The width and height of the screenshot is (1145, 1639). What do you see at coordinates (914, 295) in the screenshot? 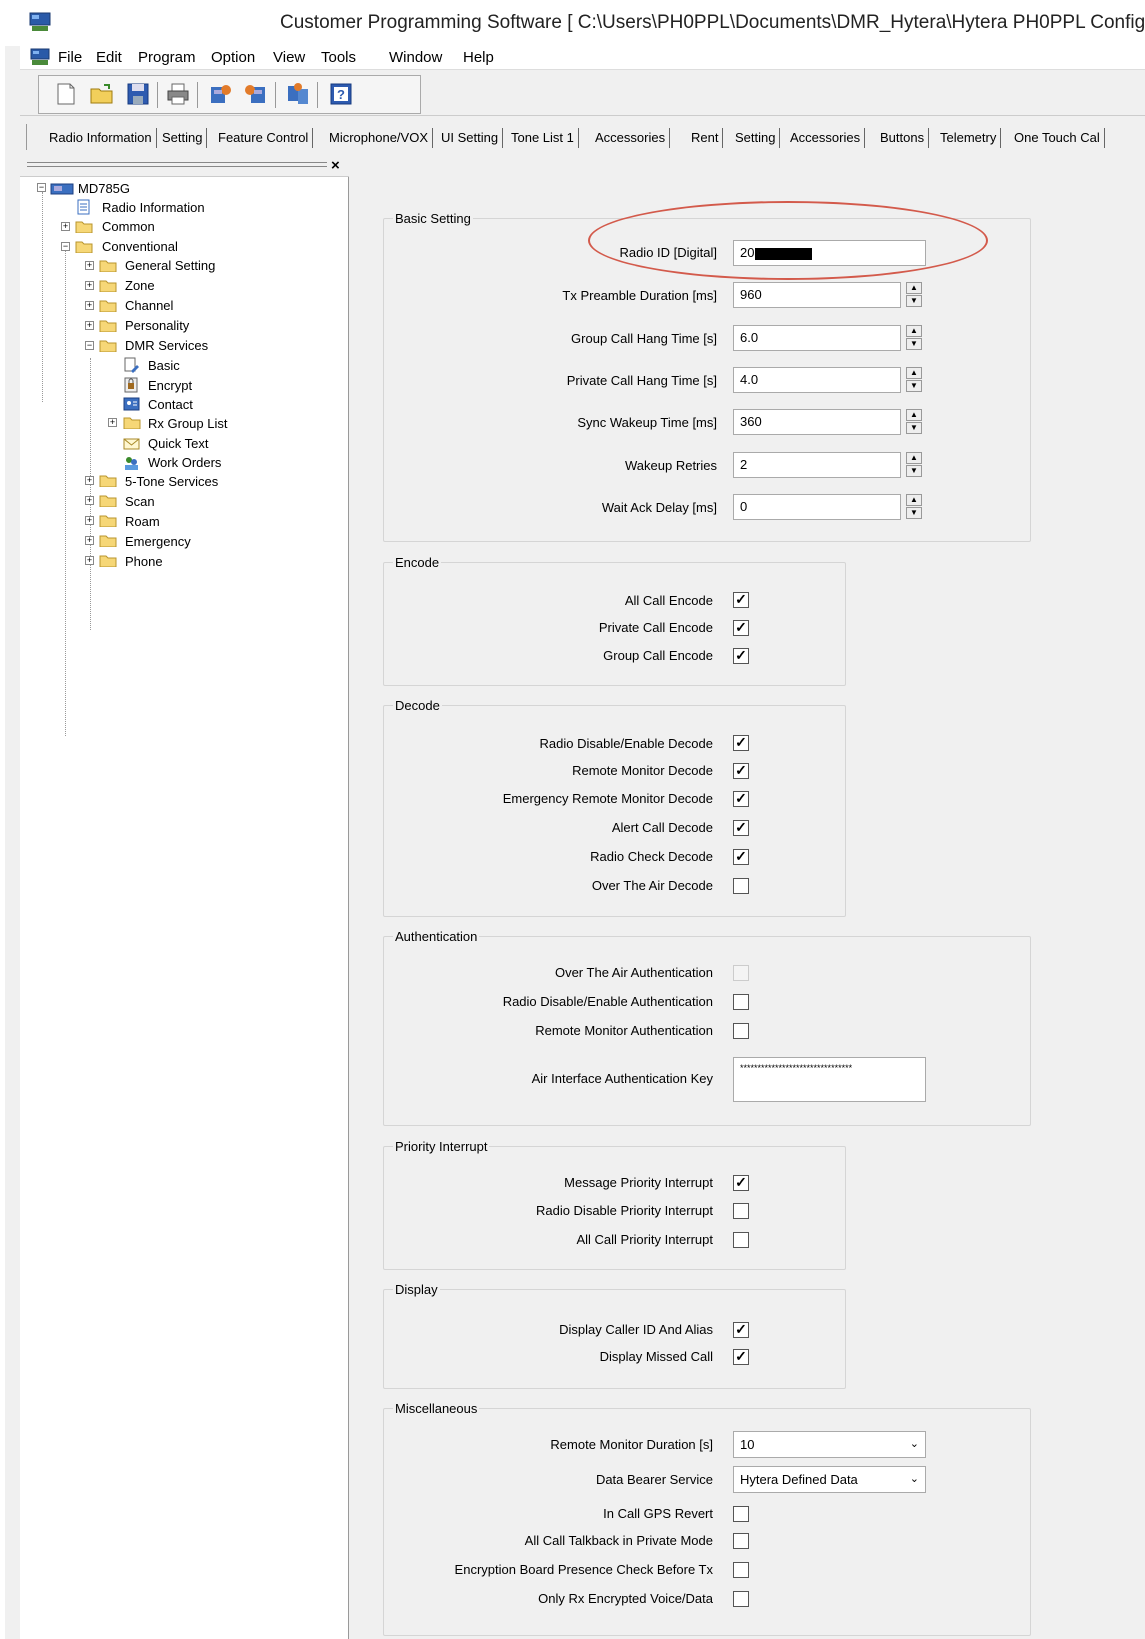
I see `tx-preamble-spinner: ▲ ▼` at bounding box center [914, 295].